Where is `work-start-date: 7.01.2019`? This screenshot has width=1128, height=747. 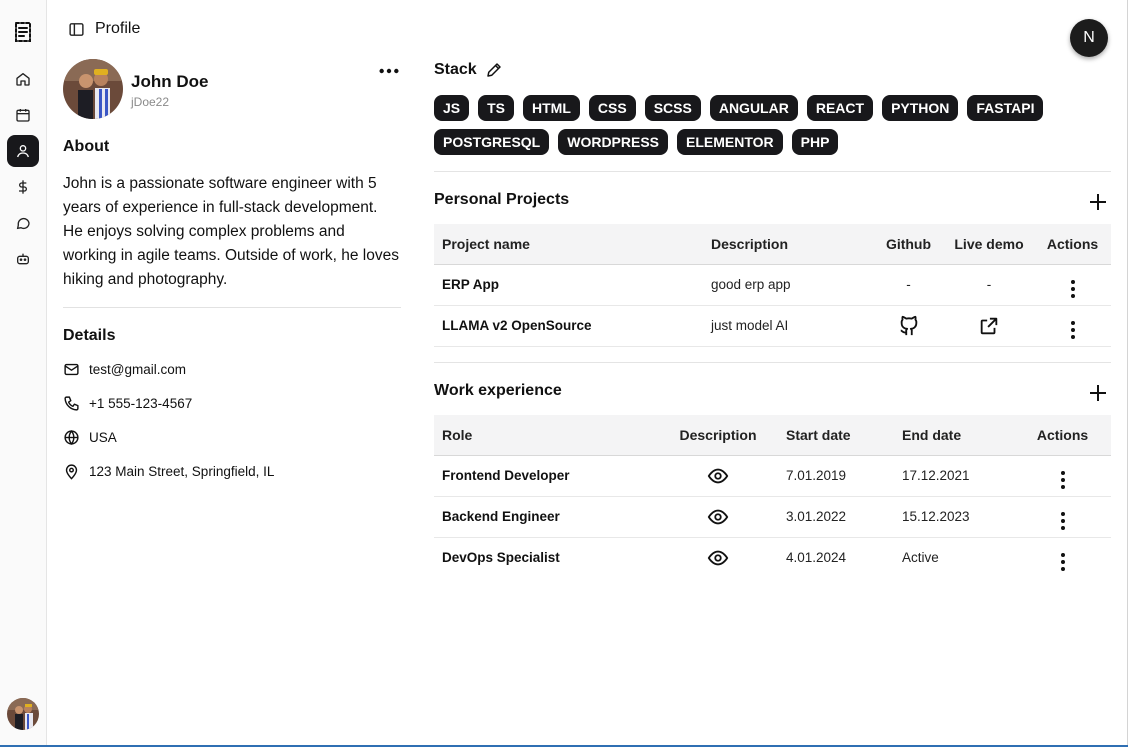
work-start-date: 7.01.2019 is located at coordinates (816, 475).